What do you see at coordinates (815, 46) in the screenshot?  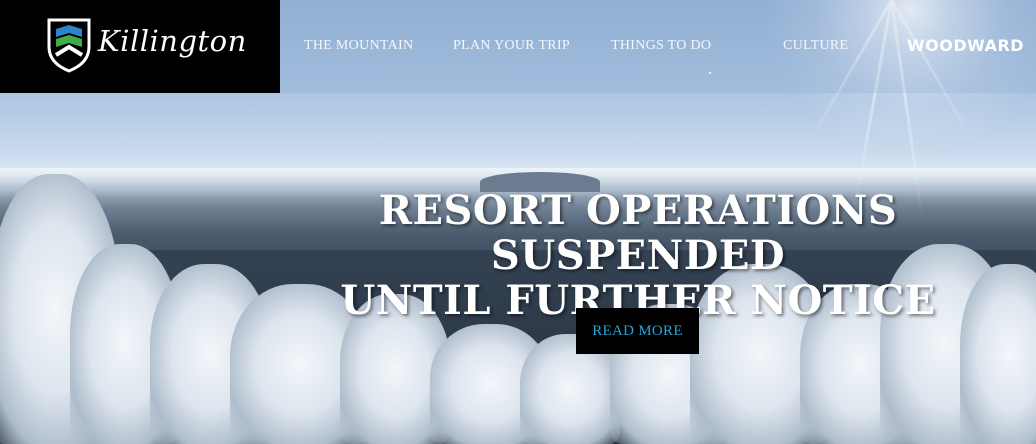 I see `nav-culture: CULTURE` at bounding box center [815, 46].